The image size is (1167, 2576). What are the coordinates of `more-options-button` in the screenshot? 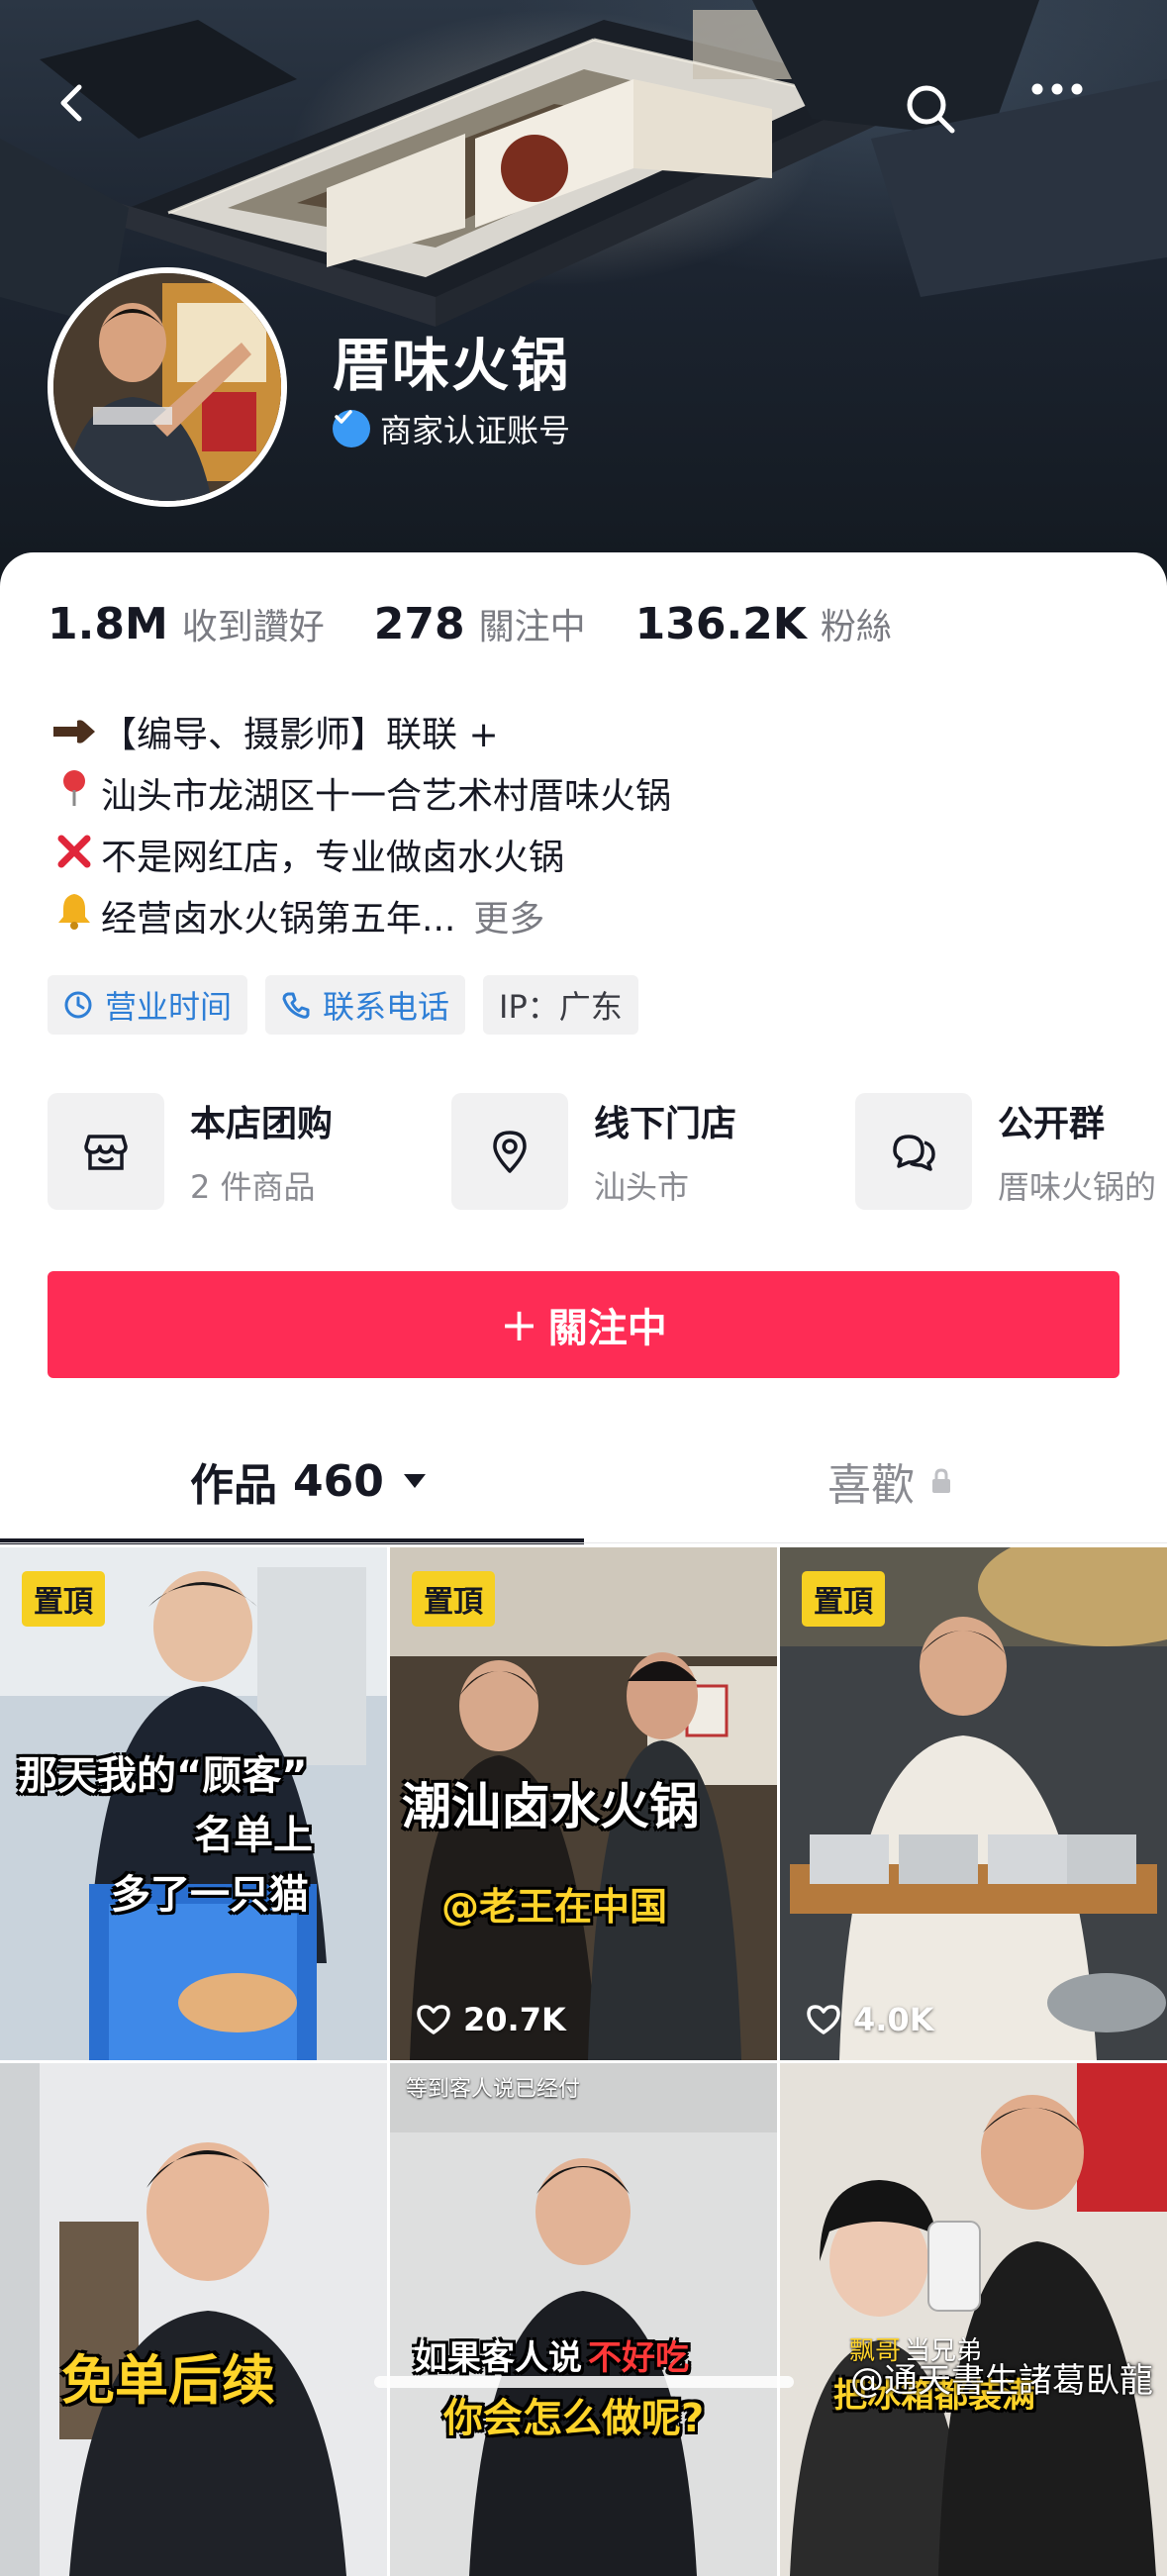 It's located at (1069, 121).